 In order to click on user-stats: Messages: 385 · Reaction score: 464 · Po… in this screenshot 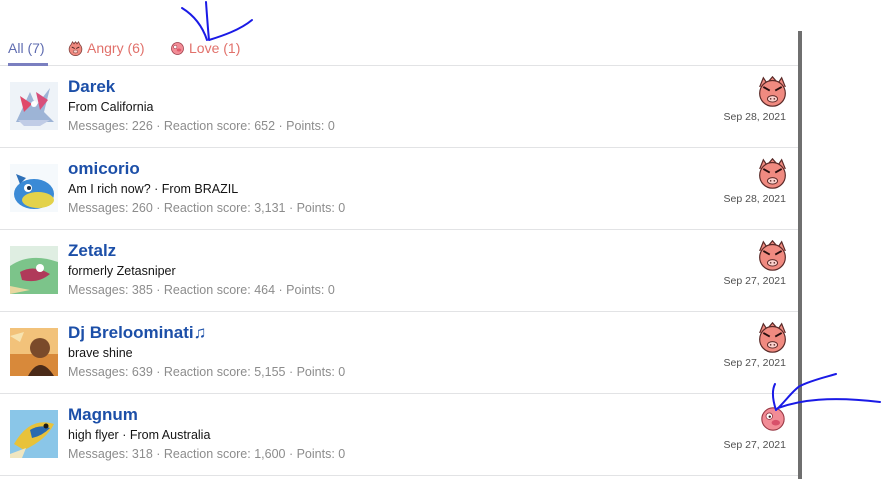, I will do `click(201, 290)`.